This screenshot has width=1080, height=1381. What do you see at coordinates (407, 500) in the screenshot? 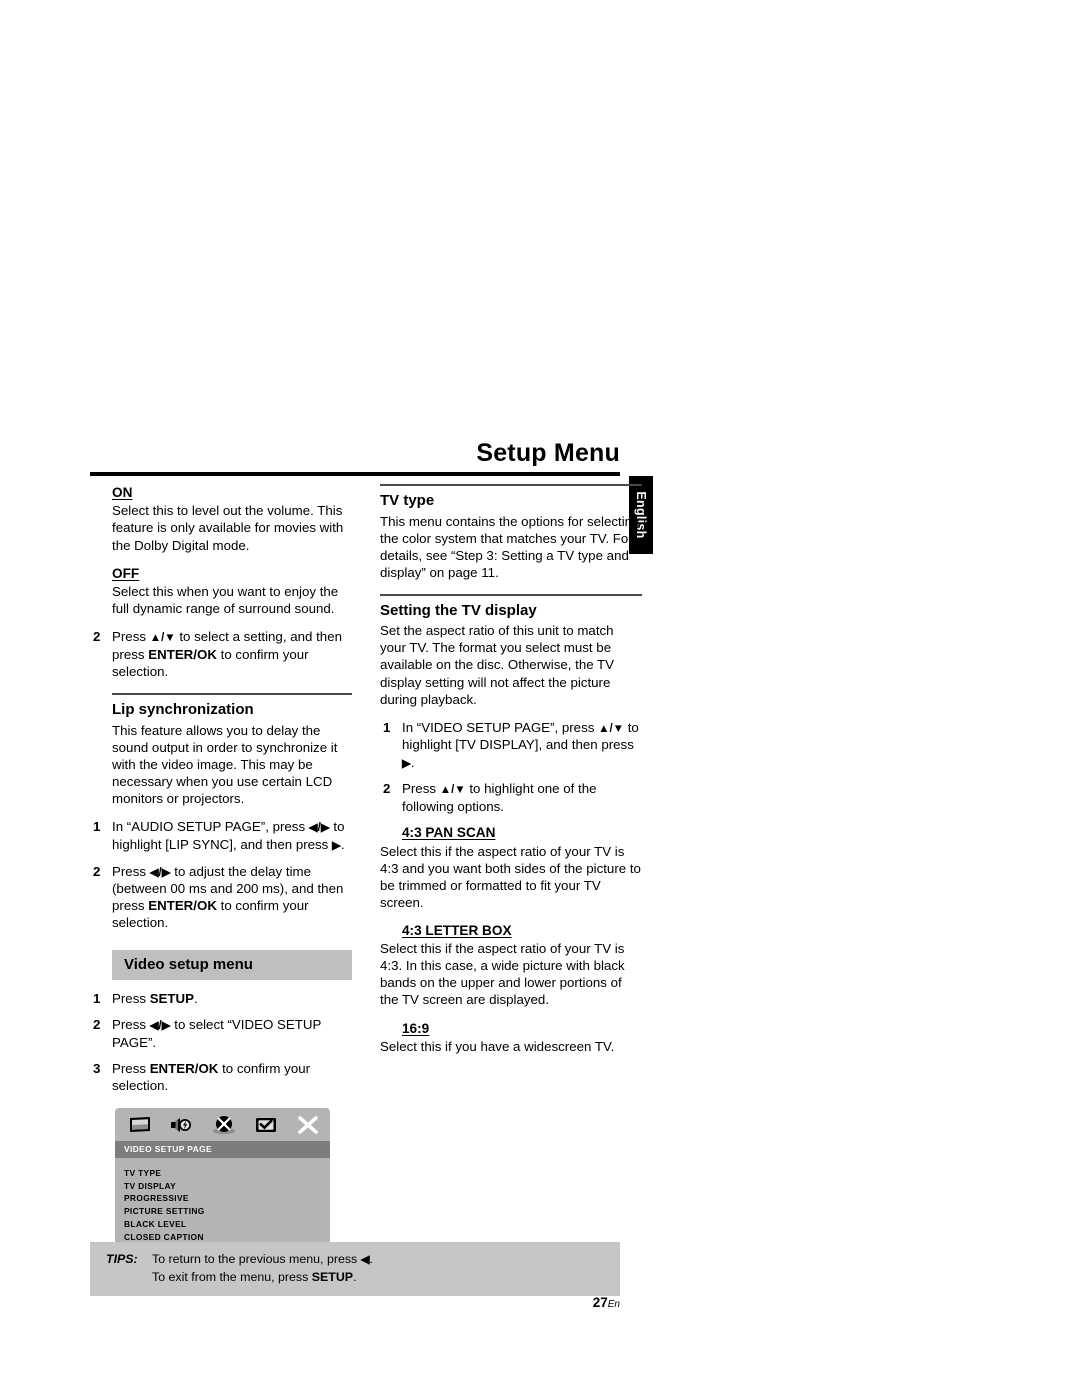
I see `heading-tv-type: TV type` at bounding box center [407, 500].